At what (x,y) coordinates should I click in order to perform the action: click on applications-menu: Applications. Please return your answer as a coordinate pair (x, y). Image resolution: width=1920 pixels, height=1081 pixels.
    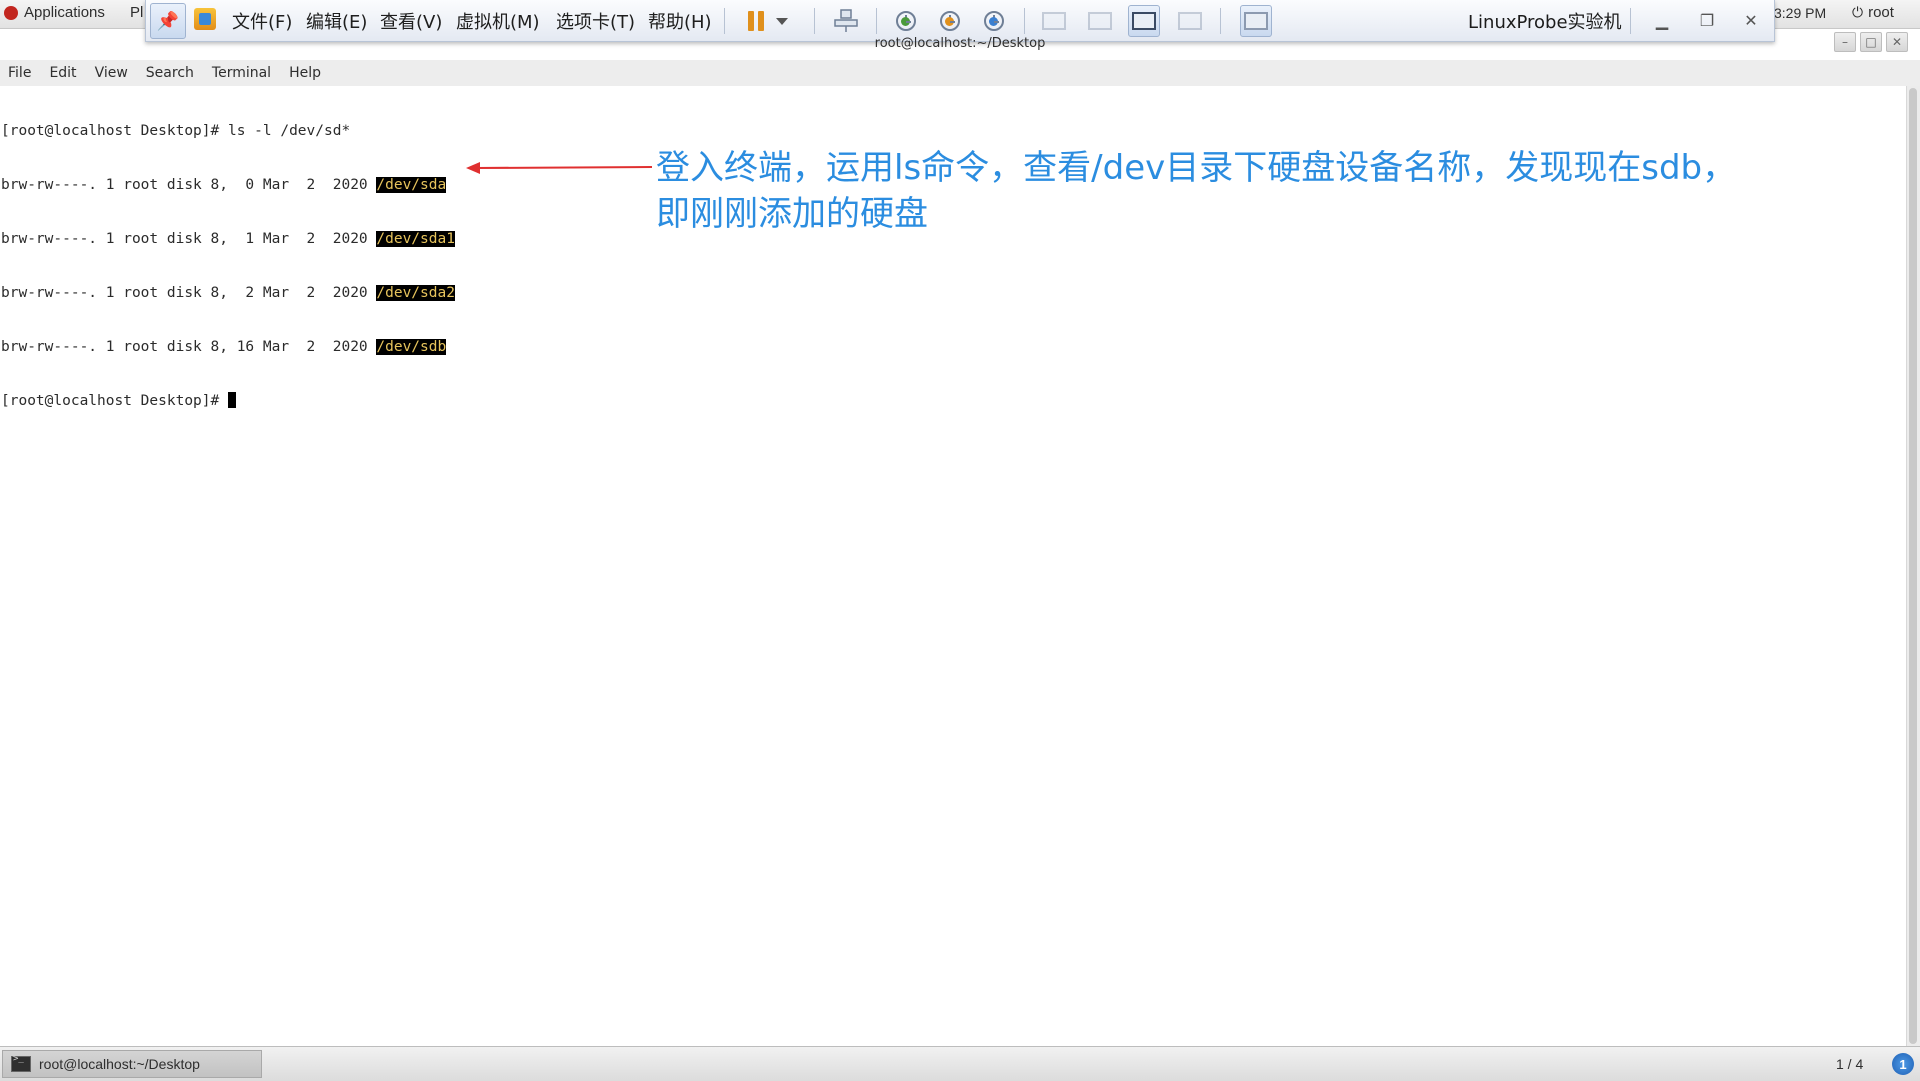
    Looking at the image, I should click on (54, 12).